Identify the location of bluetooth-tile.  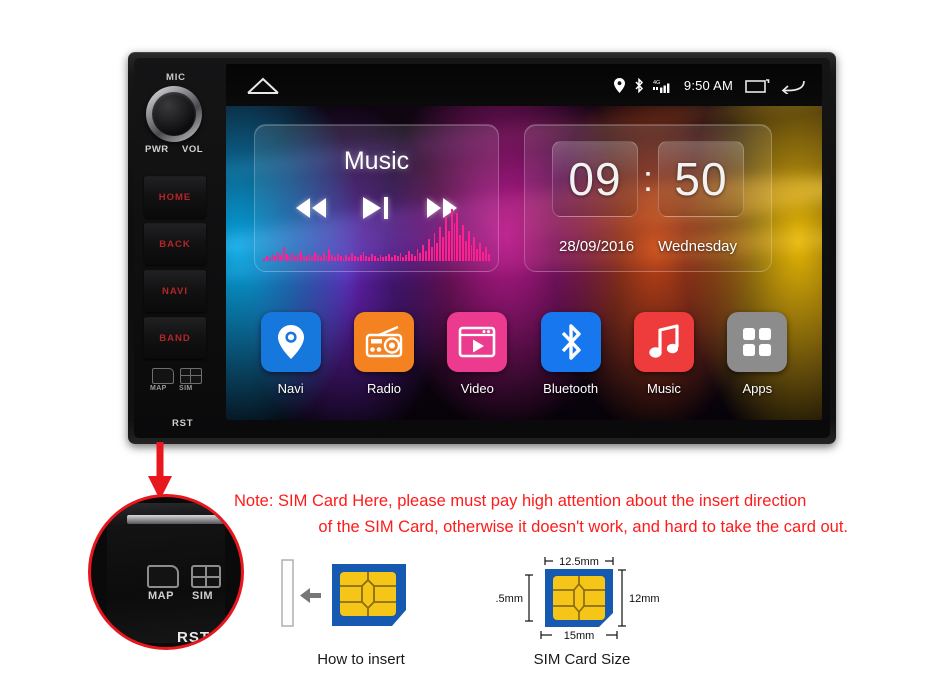
(570, 342).